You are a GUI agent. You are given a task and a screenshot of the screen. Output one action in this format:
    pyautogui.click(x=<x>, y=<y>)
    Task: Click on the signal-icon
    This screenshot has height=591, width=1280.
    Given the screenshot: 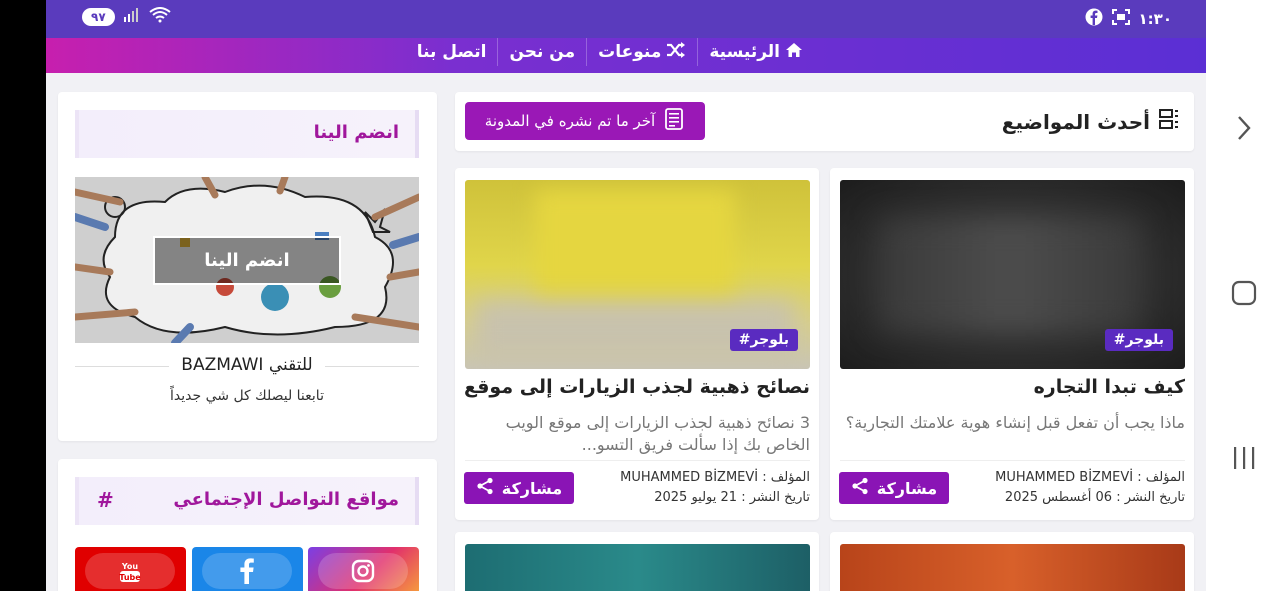 What is the action you would take?
    pyautogui.click(x=132, y=17)
    